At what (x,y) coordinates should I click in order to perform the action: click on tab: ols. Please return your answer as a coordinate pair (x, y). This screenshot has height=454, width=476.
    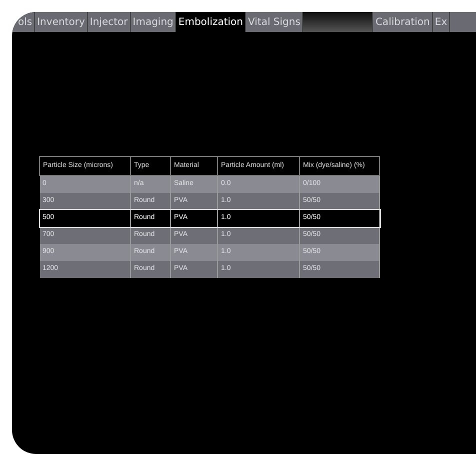
    Looking at the image, I should click on (26, 22).